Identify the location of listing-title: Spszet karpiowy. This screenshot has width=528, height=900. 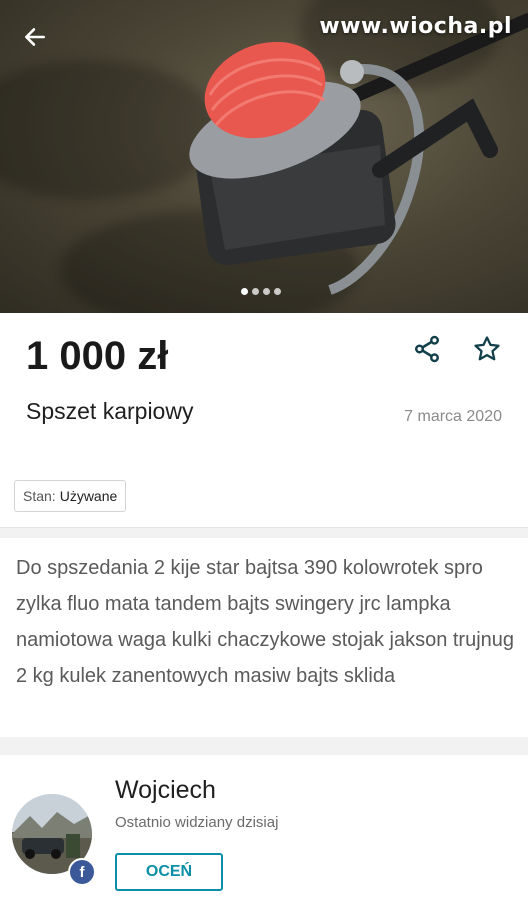
(110, 411).